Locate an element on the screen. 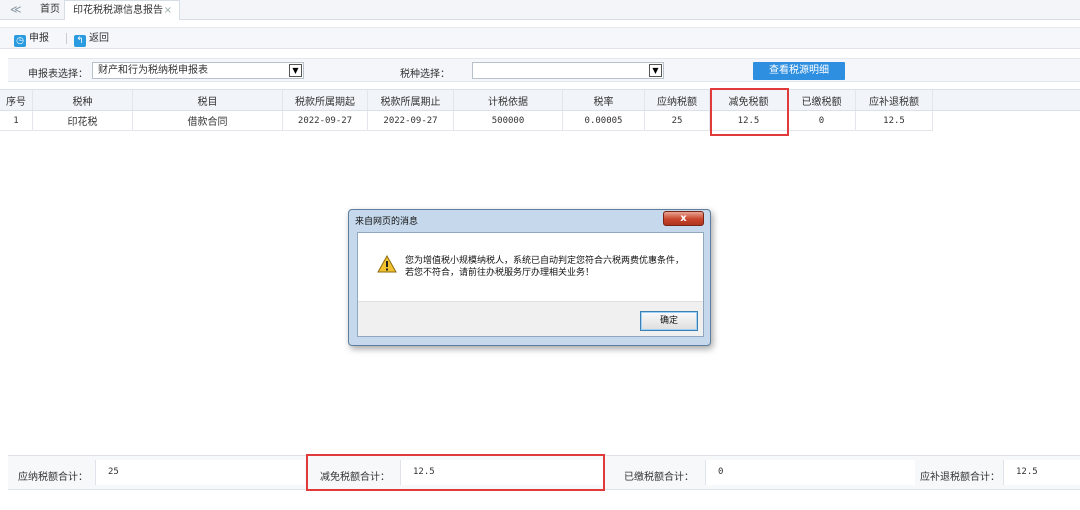  tab-stamp-tax-report: 印花税税源信息报告 × is located at coordinates (122, 10).